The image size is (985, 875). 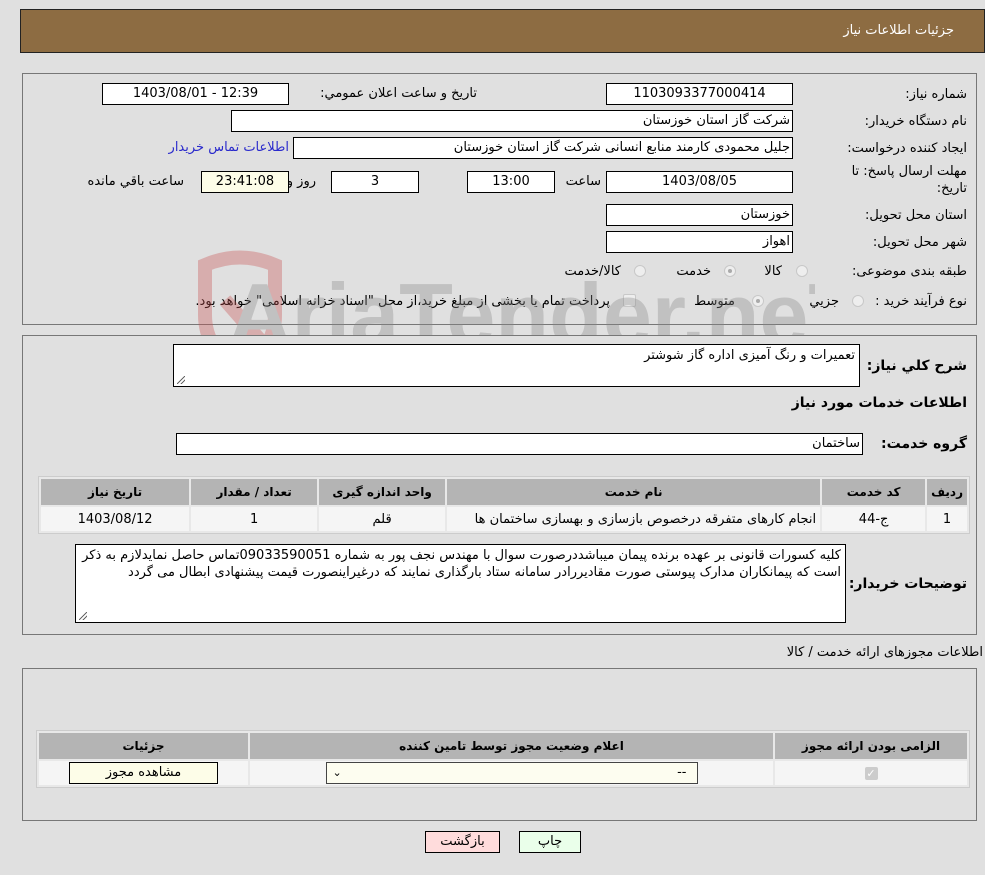 I want to click on back-button: بازگشت, so click(x=462, y=842).